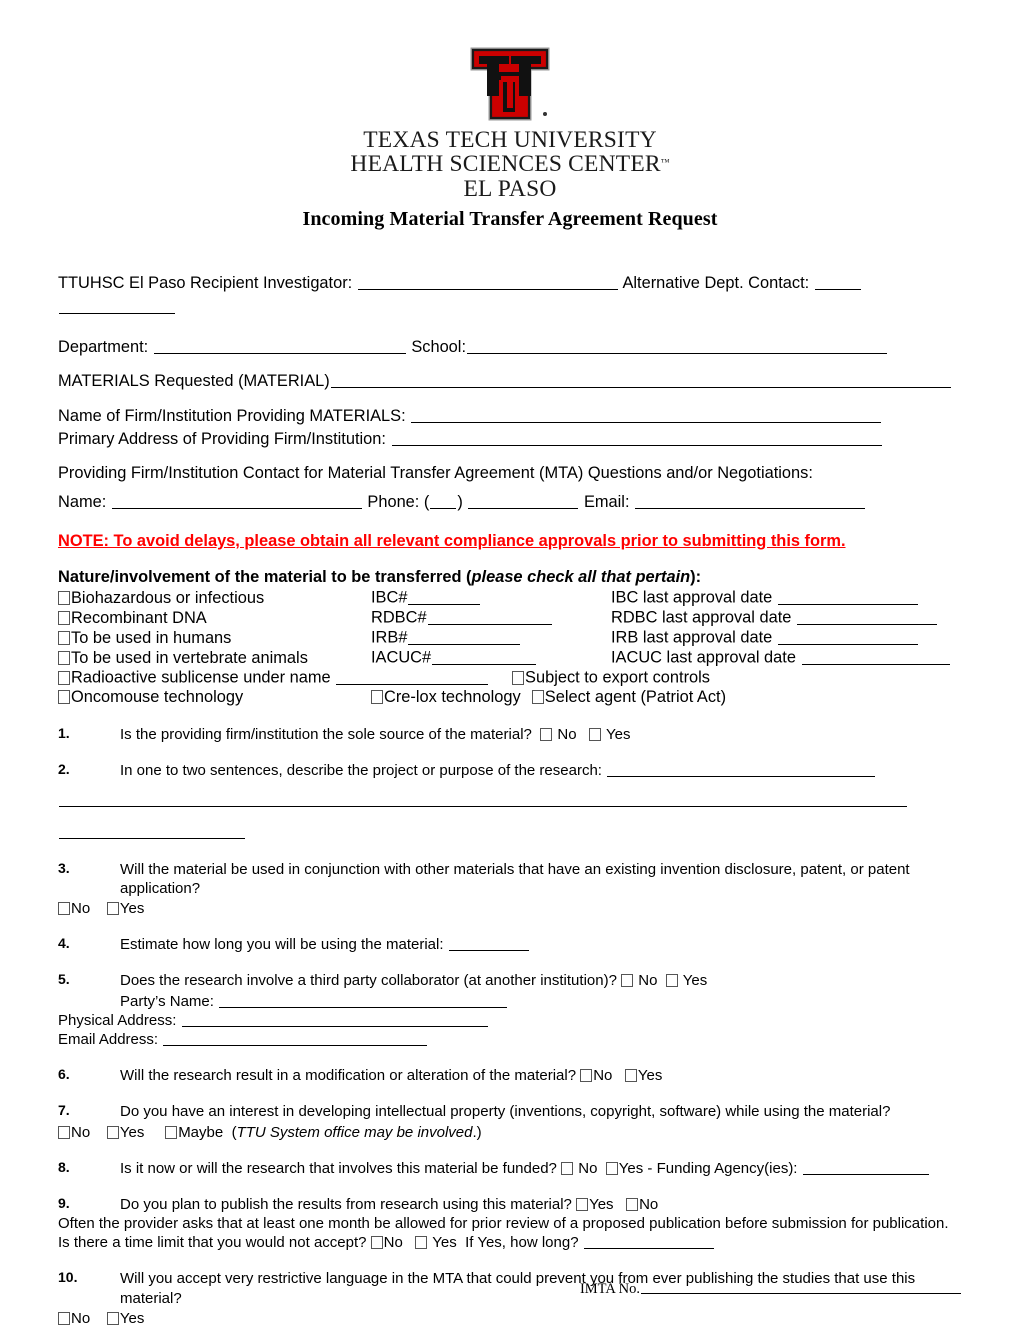 The image size is (1020, 1328). Describe the element at coordinates (750, 500) in the screenshot. I see `contact-email-input` at that location.